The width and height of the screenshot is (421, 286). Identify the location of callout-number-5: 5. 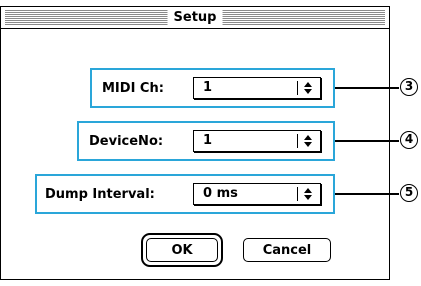
(409, 193).